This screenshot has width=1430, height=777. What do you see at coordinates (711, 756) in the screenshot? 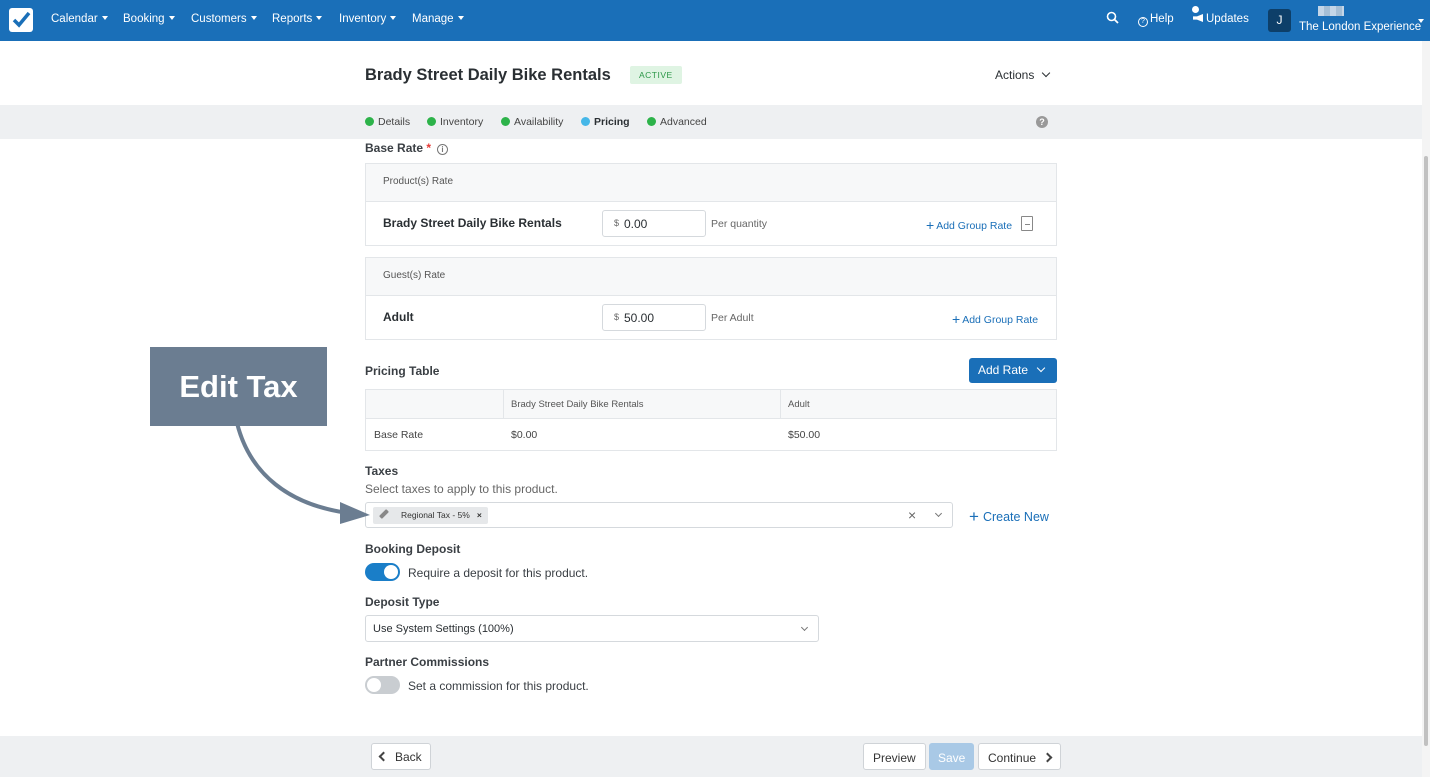
I see `footer-bar` at bounding box center [711, 756].